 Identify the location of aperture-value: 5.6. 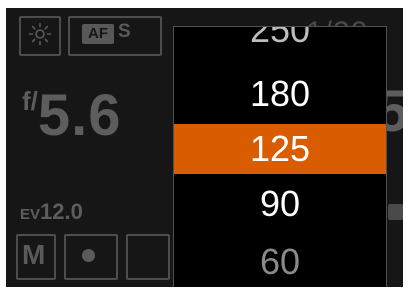
(79, 115).